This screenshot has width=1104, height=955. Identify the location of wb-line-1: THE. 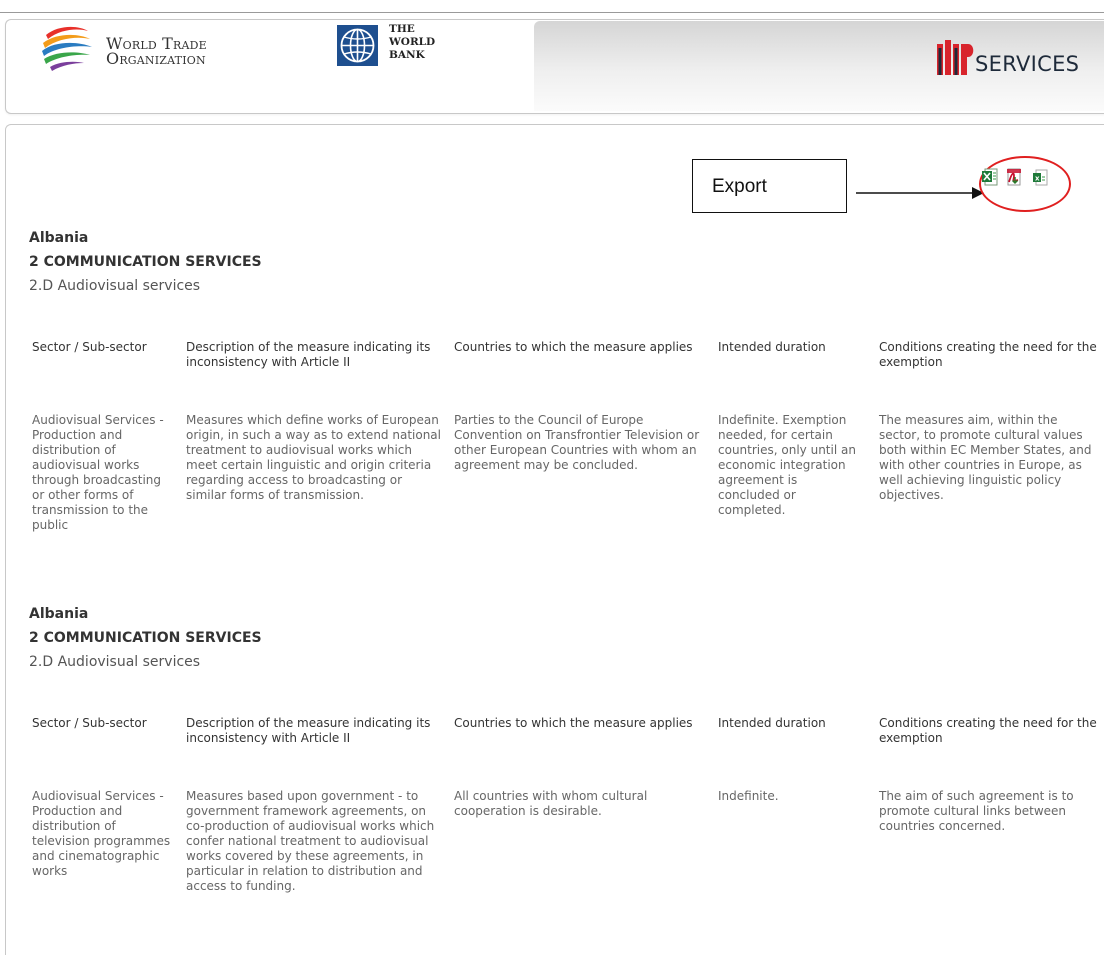
(402, 29).